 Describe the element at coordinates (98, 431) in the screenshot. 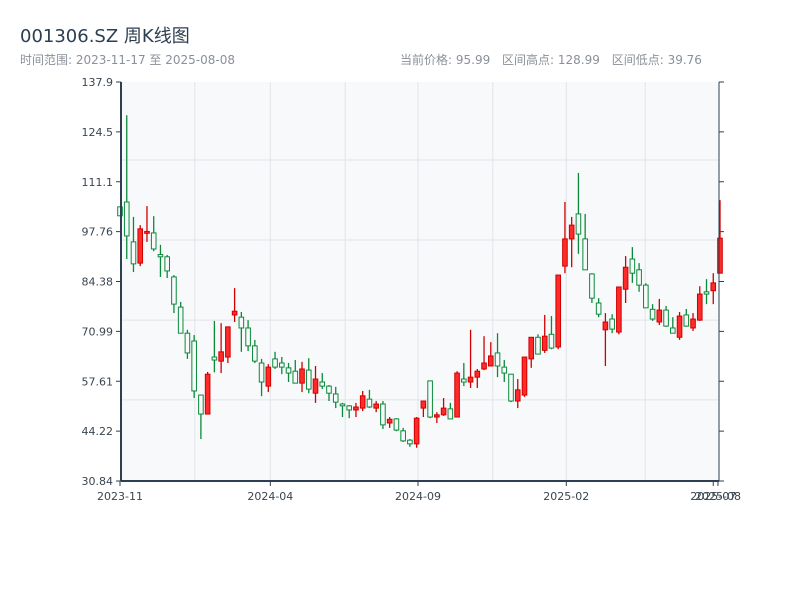

I see `y-tick-label: 44.22` at that location.